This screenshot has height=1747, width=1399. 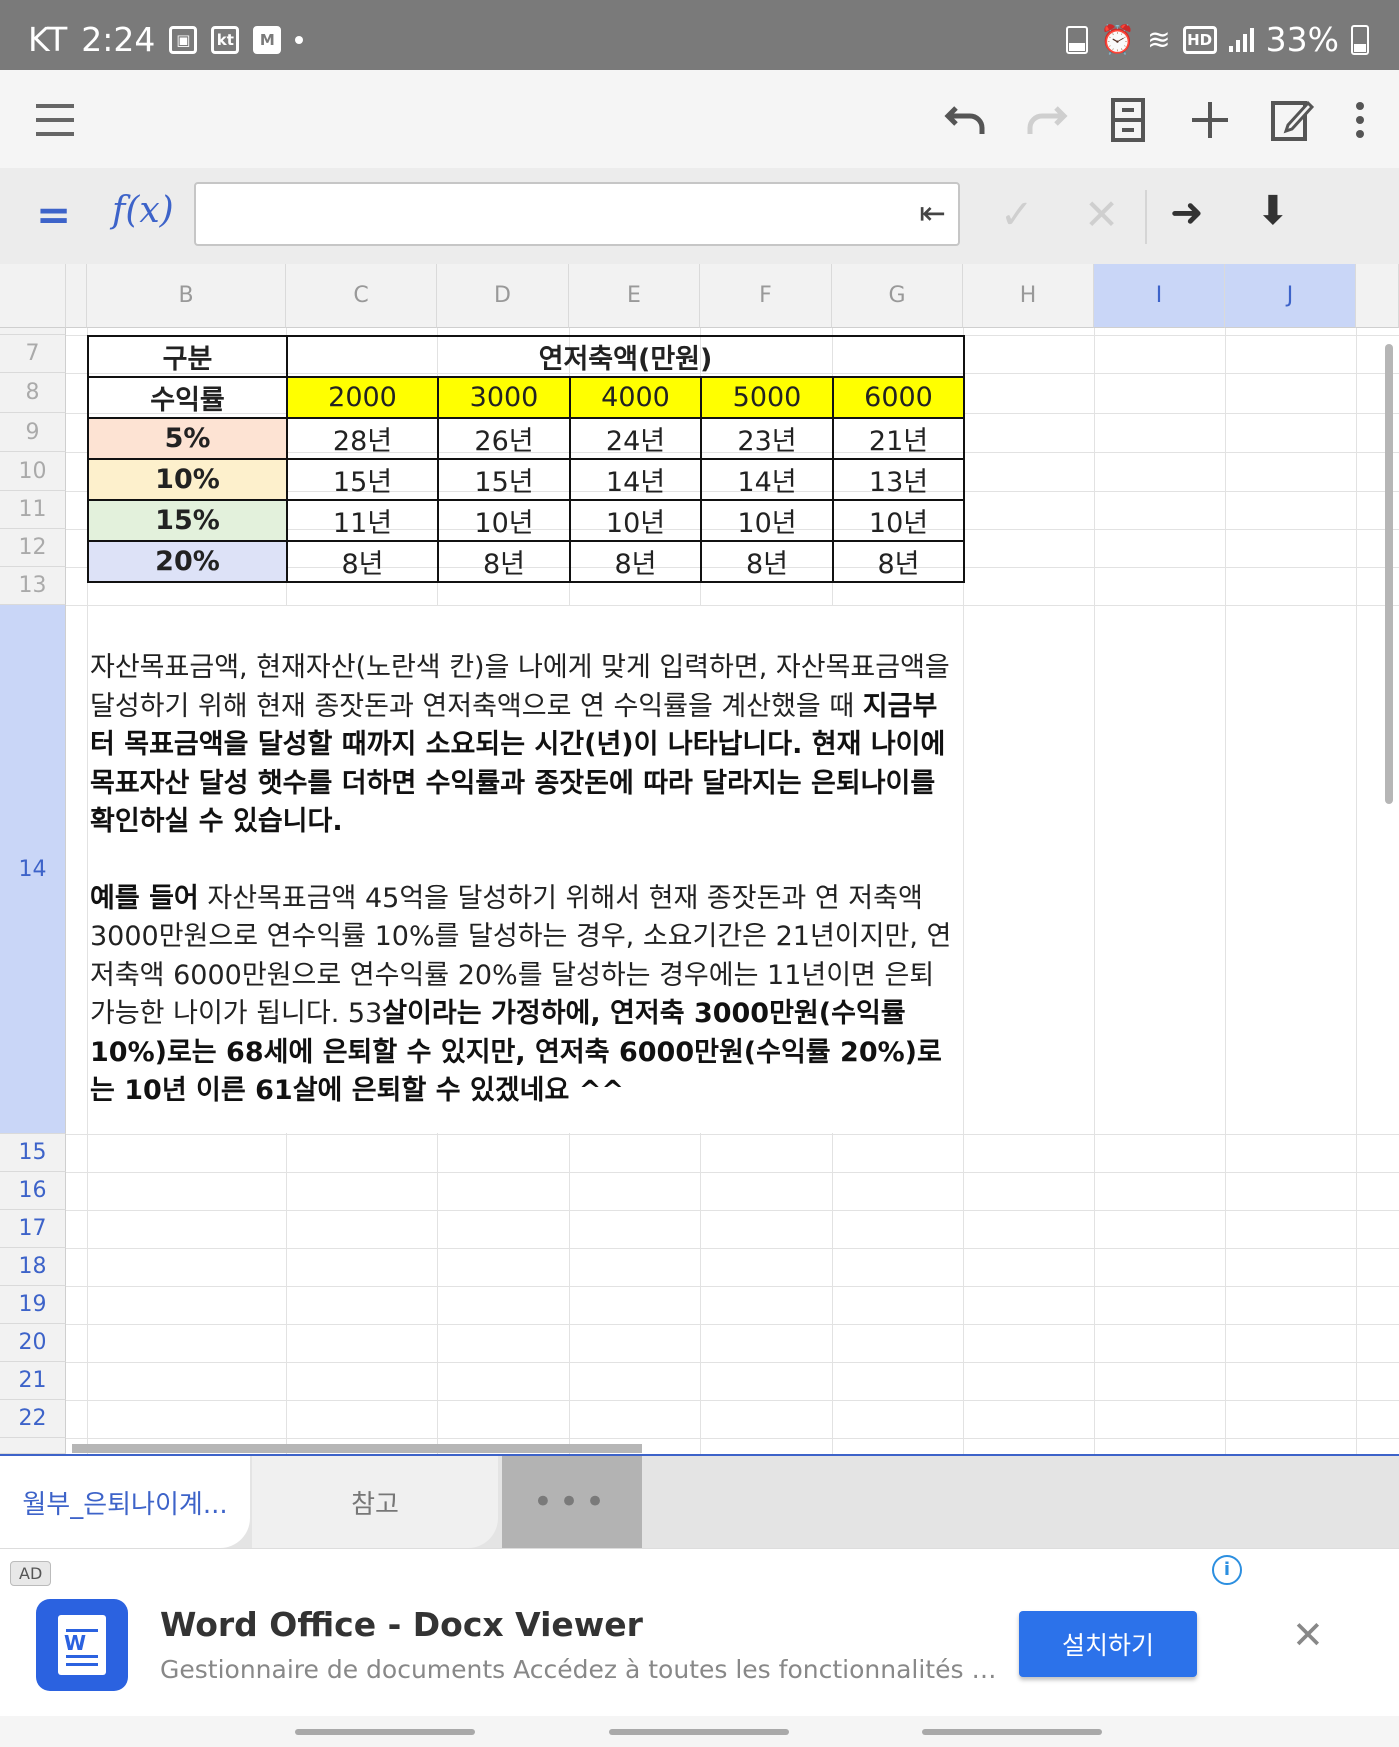 What do you see at coordinates (898, 397) in the screenshot?
I see `amount-cell: 6000` at bounding box center [898, 397].